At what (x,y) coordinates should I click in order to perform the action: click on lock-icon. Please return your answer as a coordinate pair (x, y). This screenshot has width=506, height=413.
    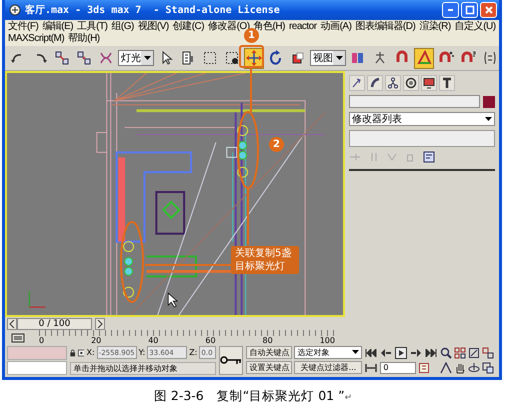
    Looking at the image, I should click on (73, 353).